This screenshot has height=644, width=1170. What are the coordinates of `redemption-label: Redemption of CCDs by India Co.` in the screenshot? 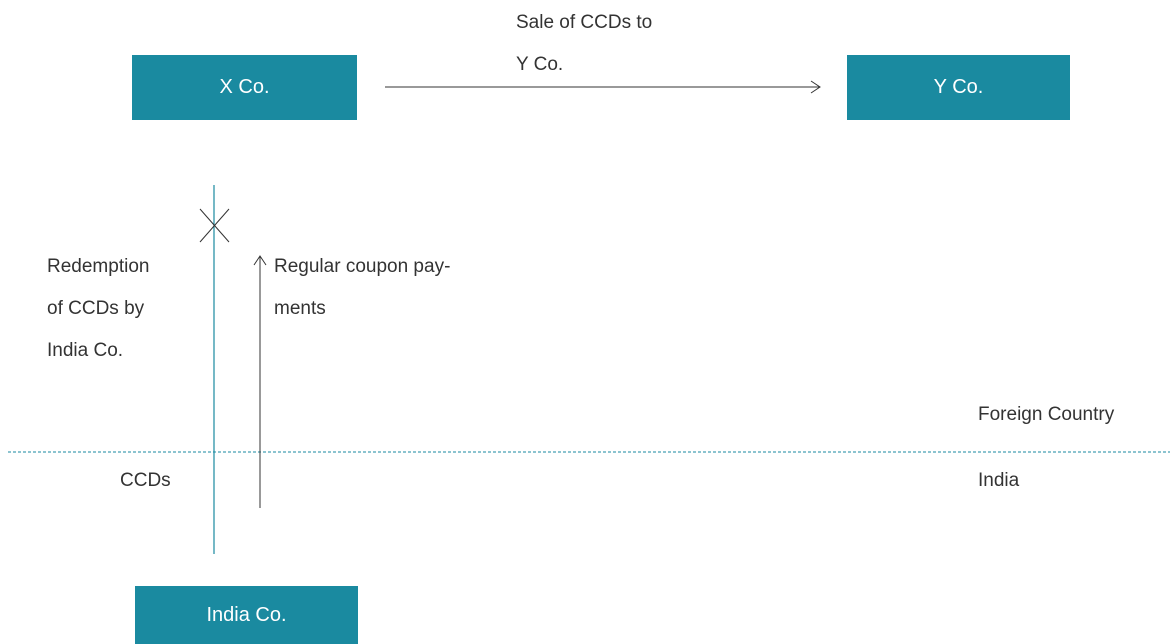 It's located at (98, 309).